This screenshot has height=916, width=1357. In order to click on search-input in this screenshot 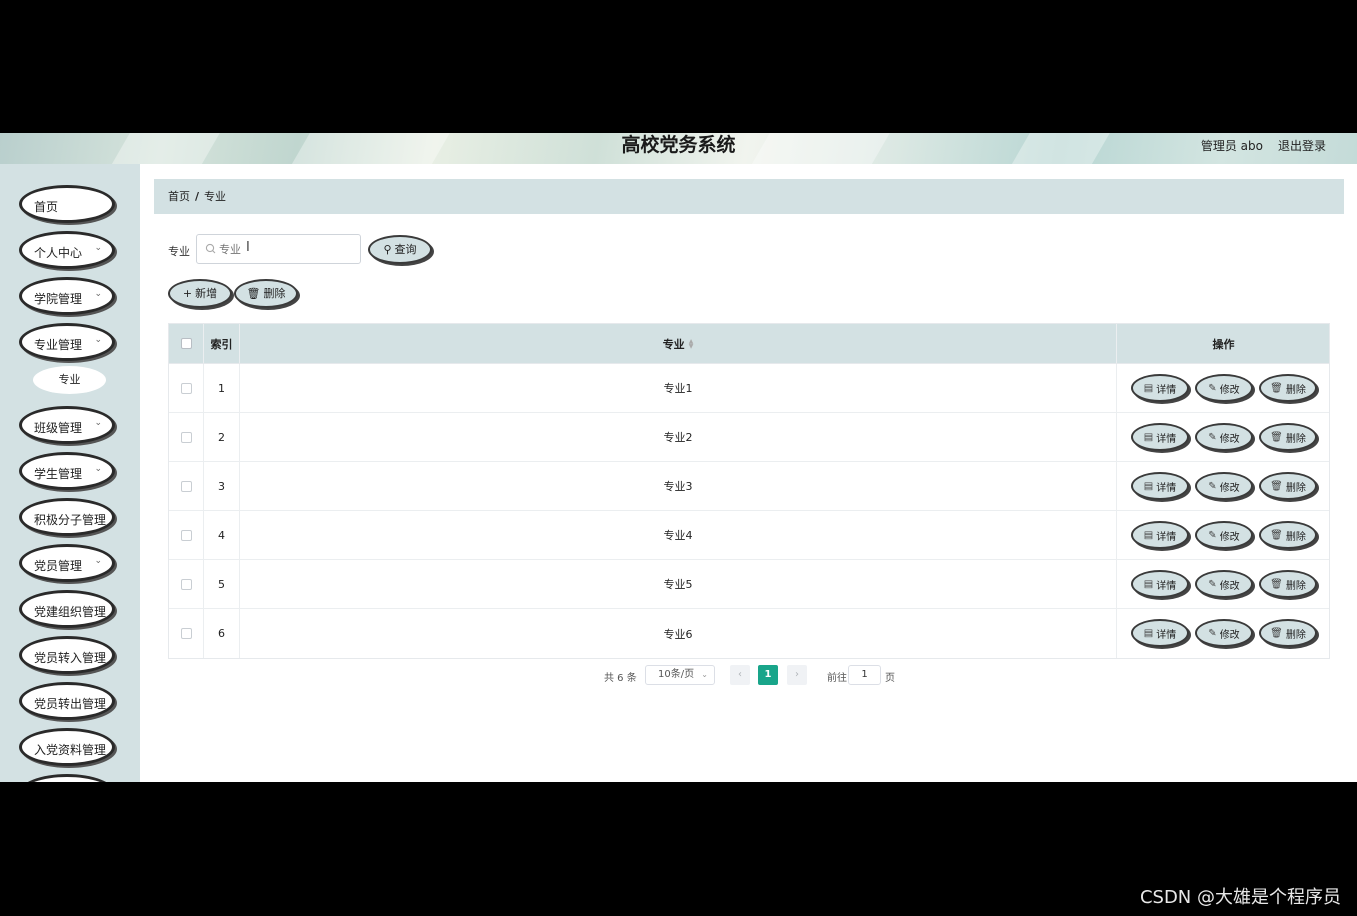, I will do `click(284, 249)`.